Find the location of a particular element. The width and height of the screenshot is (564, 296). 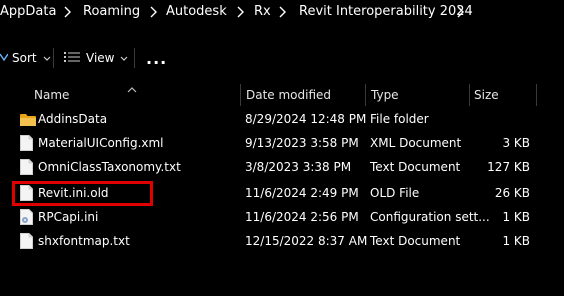

sort-ascending-icon is located at coordinates (132, 89).